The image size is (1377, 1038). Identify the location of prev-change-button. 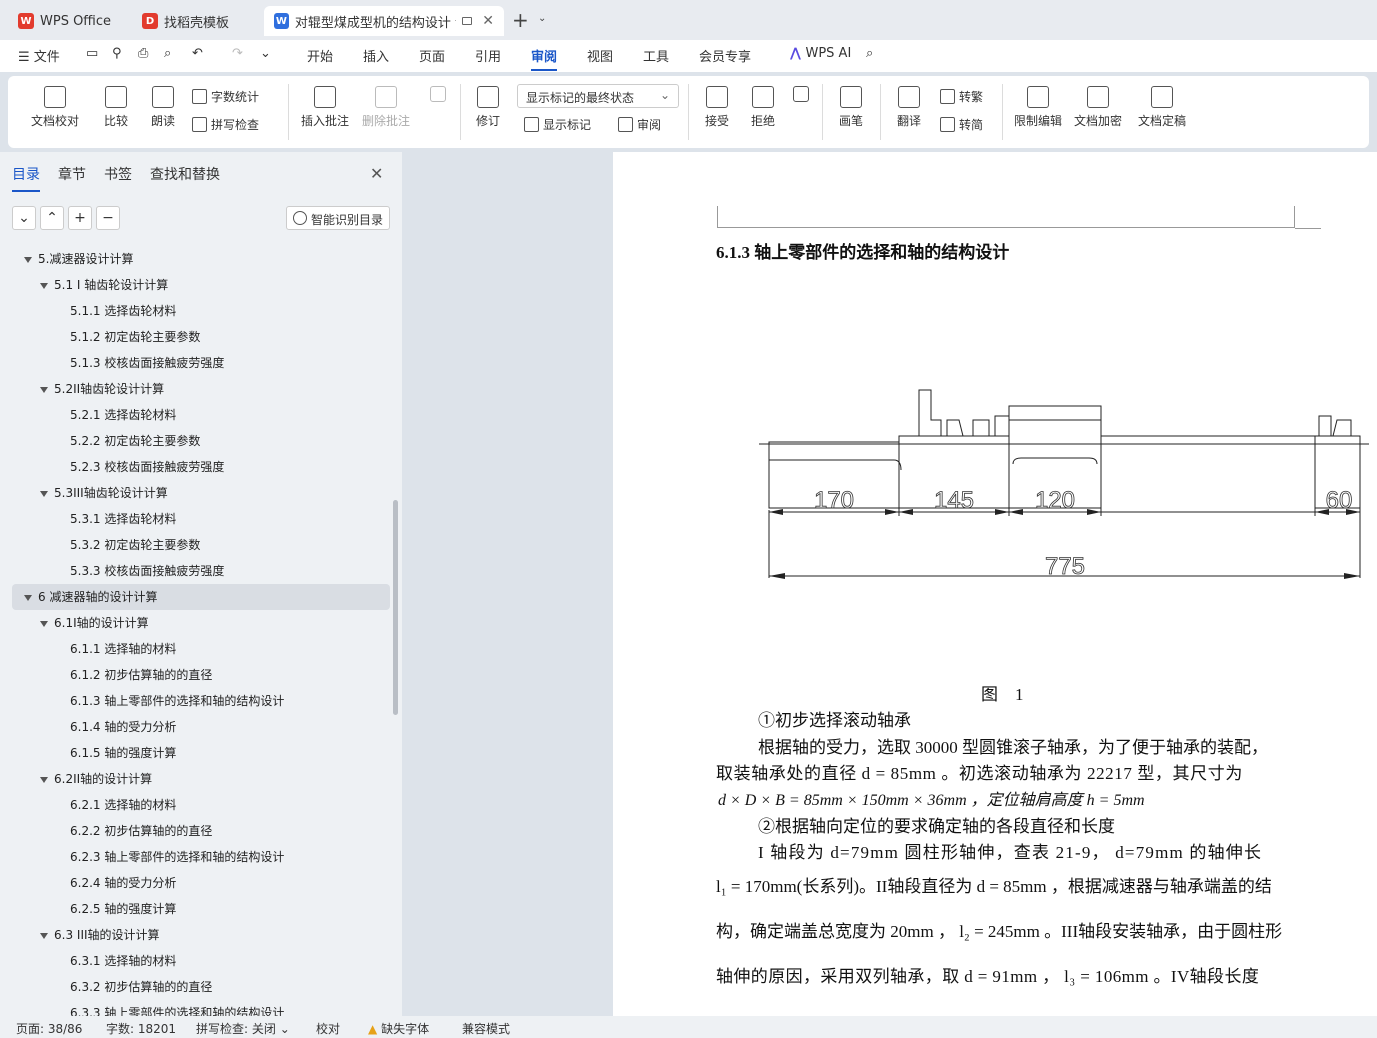
(801, 96).